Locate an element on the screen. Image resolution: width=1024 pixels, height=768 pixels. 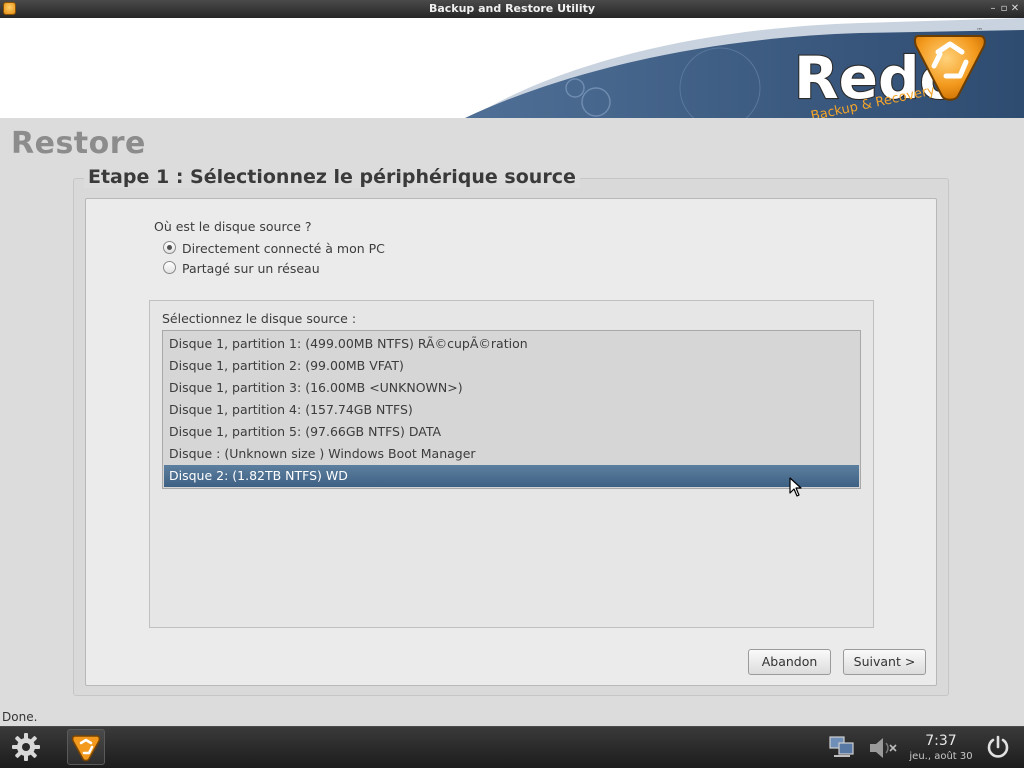
page-title: Restore is located at coordinates (78, 143).